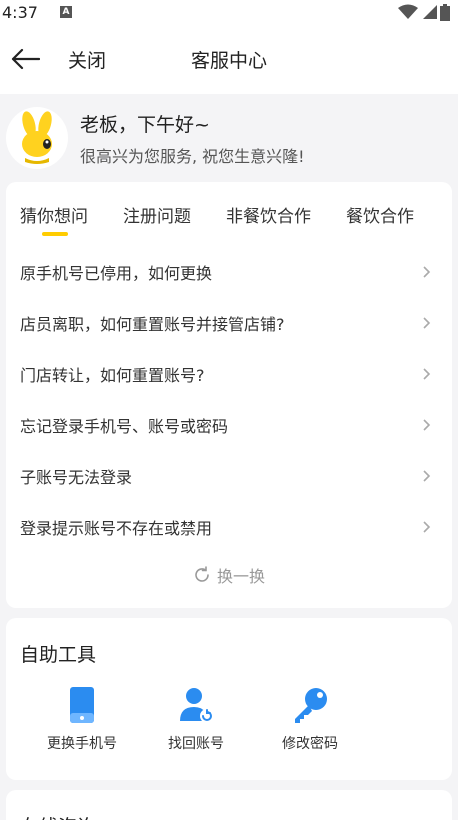 The width and height of the screenshot is (458, 820). I want to click on status-time: 4:37, so click(20, 12).